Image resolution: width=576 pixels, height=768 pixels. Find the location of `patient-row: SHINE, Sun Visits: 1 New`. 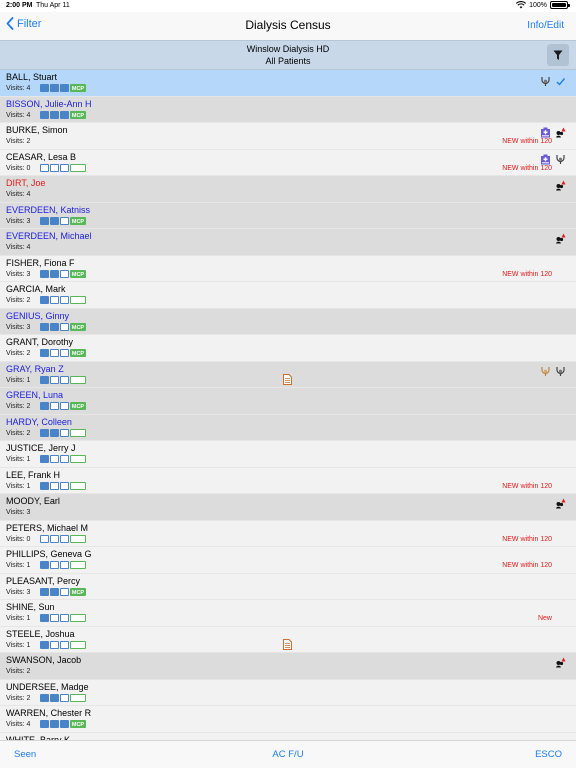

patient-row: SHINE, Sun Visits: 1 New is located at coordinates (288, 613).